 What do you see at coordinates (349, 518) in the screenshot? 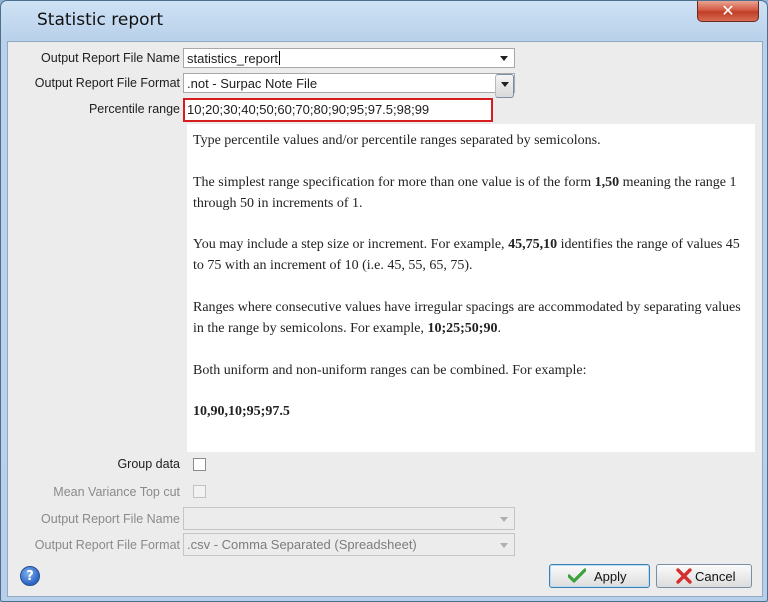
I see `output-file-name-2-combobox` at bounding box center [349, 518].